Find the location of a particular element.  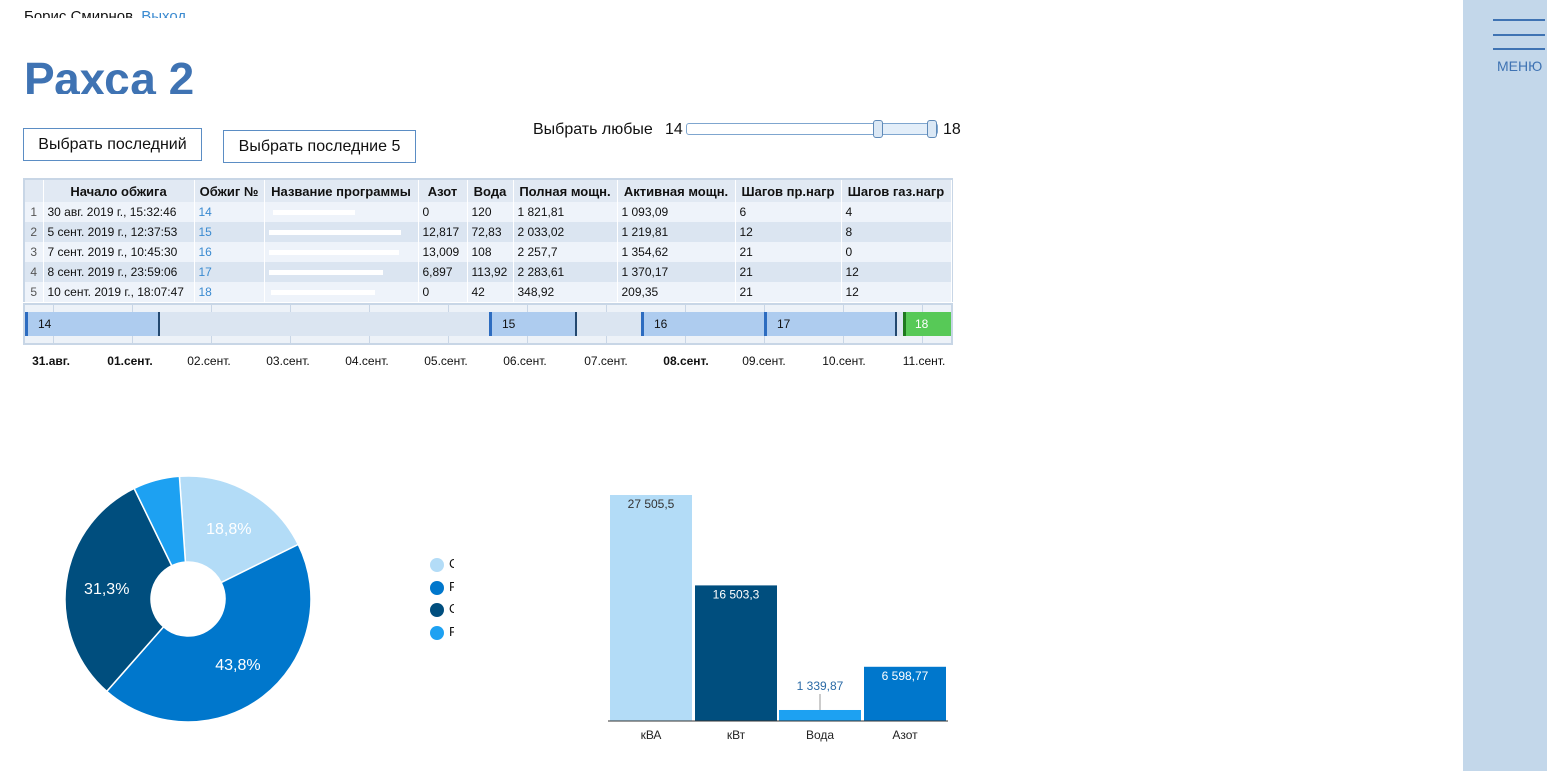

range-slider is located at coordinates (812, 129).